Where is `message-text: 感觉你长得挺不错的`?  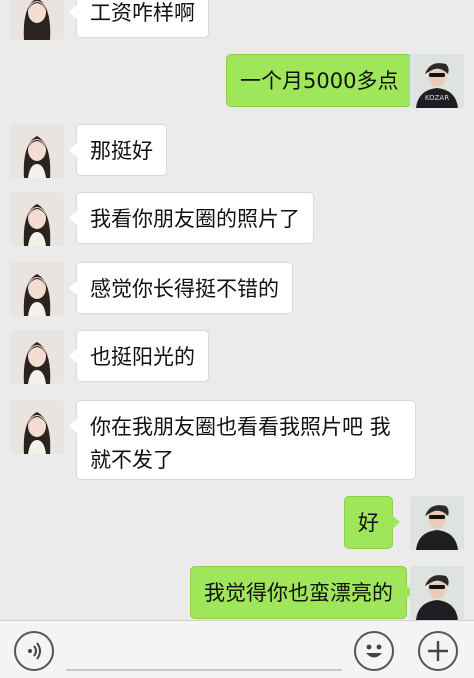
message-text: 感觉你长得挺不错的 is located at coordinates (184, 289).